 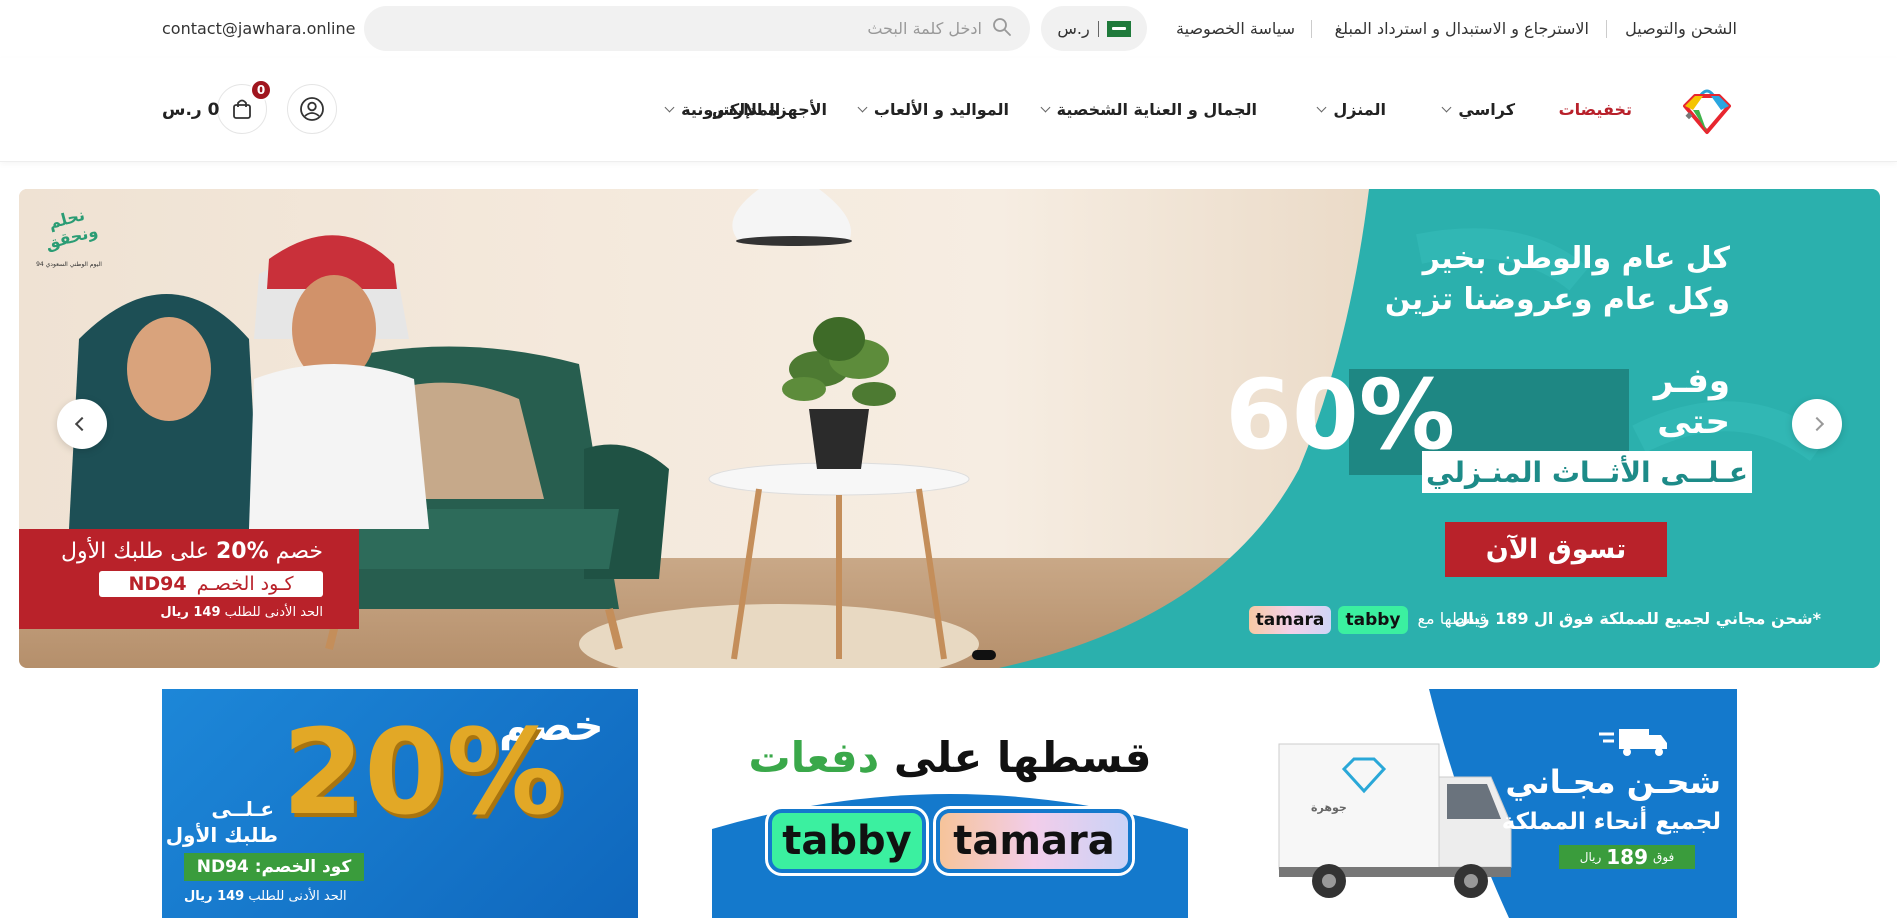 I want to click on nav-item-schools: المدارس, so click(x=746, y=109).